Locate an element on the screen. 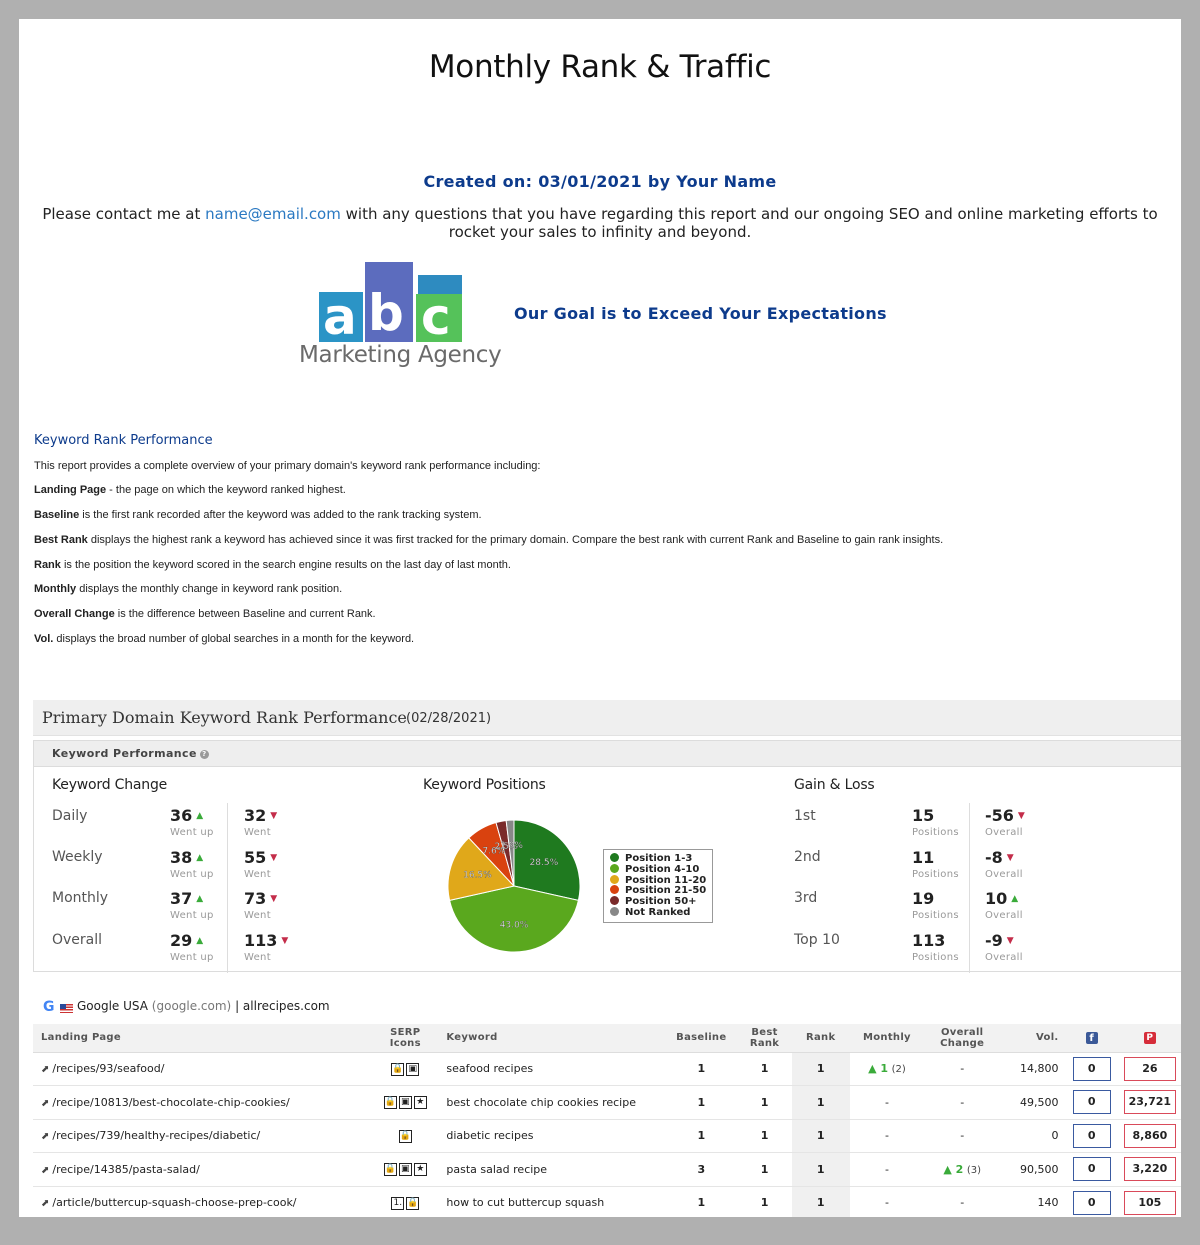 Image resolution: width=1200 pixels, height=1245 pixels. volume-cell: 140 is located at coordinates (1032, 1201).